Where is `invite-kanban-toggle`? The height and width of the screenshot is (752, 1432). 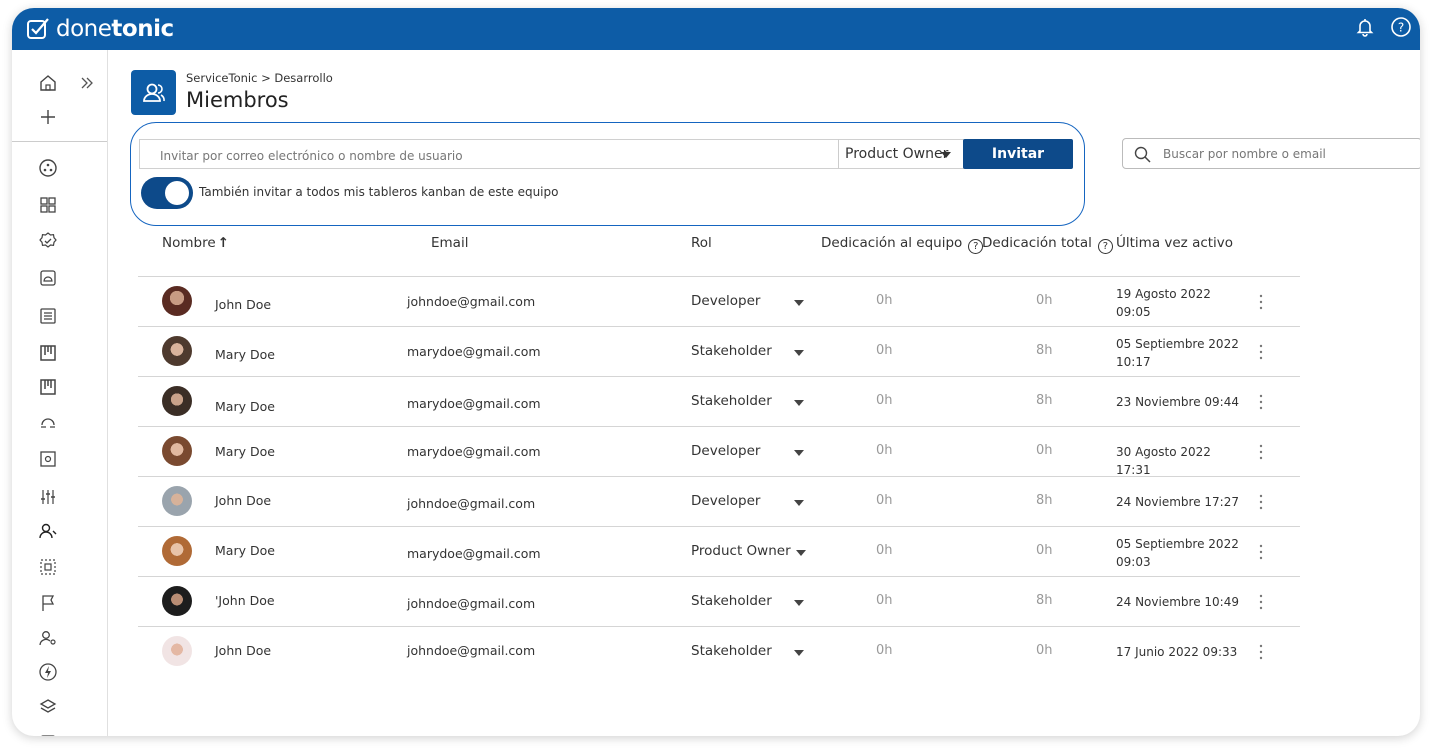 invite-kanban-toggle is located at coordinates (167, 193).